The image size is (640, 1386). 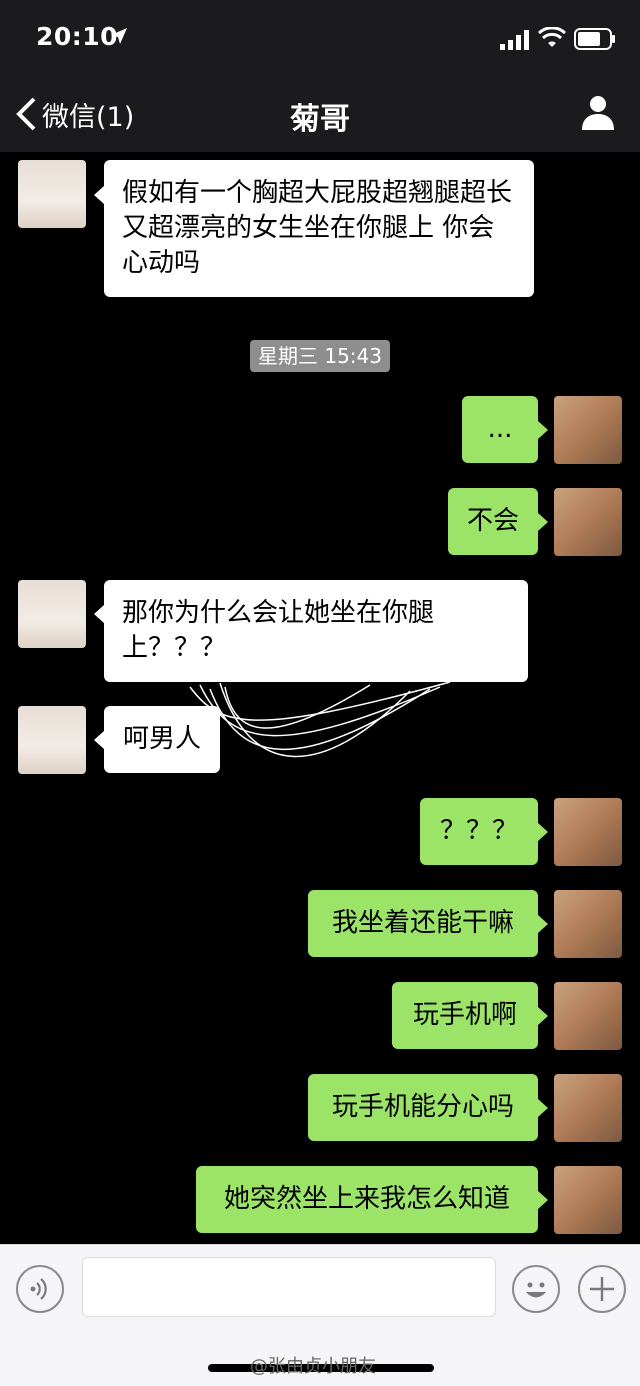 What do you see at coordinates (423, 1107) in the screenshot?
I see `message-bubble: 玩手机能分心吗` at bounding box center [423, 1107].